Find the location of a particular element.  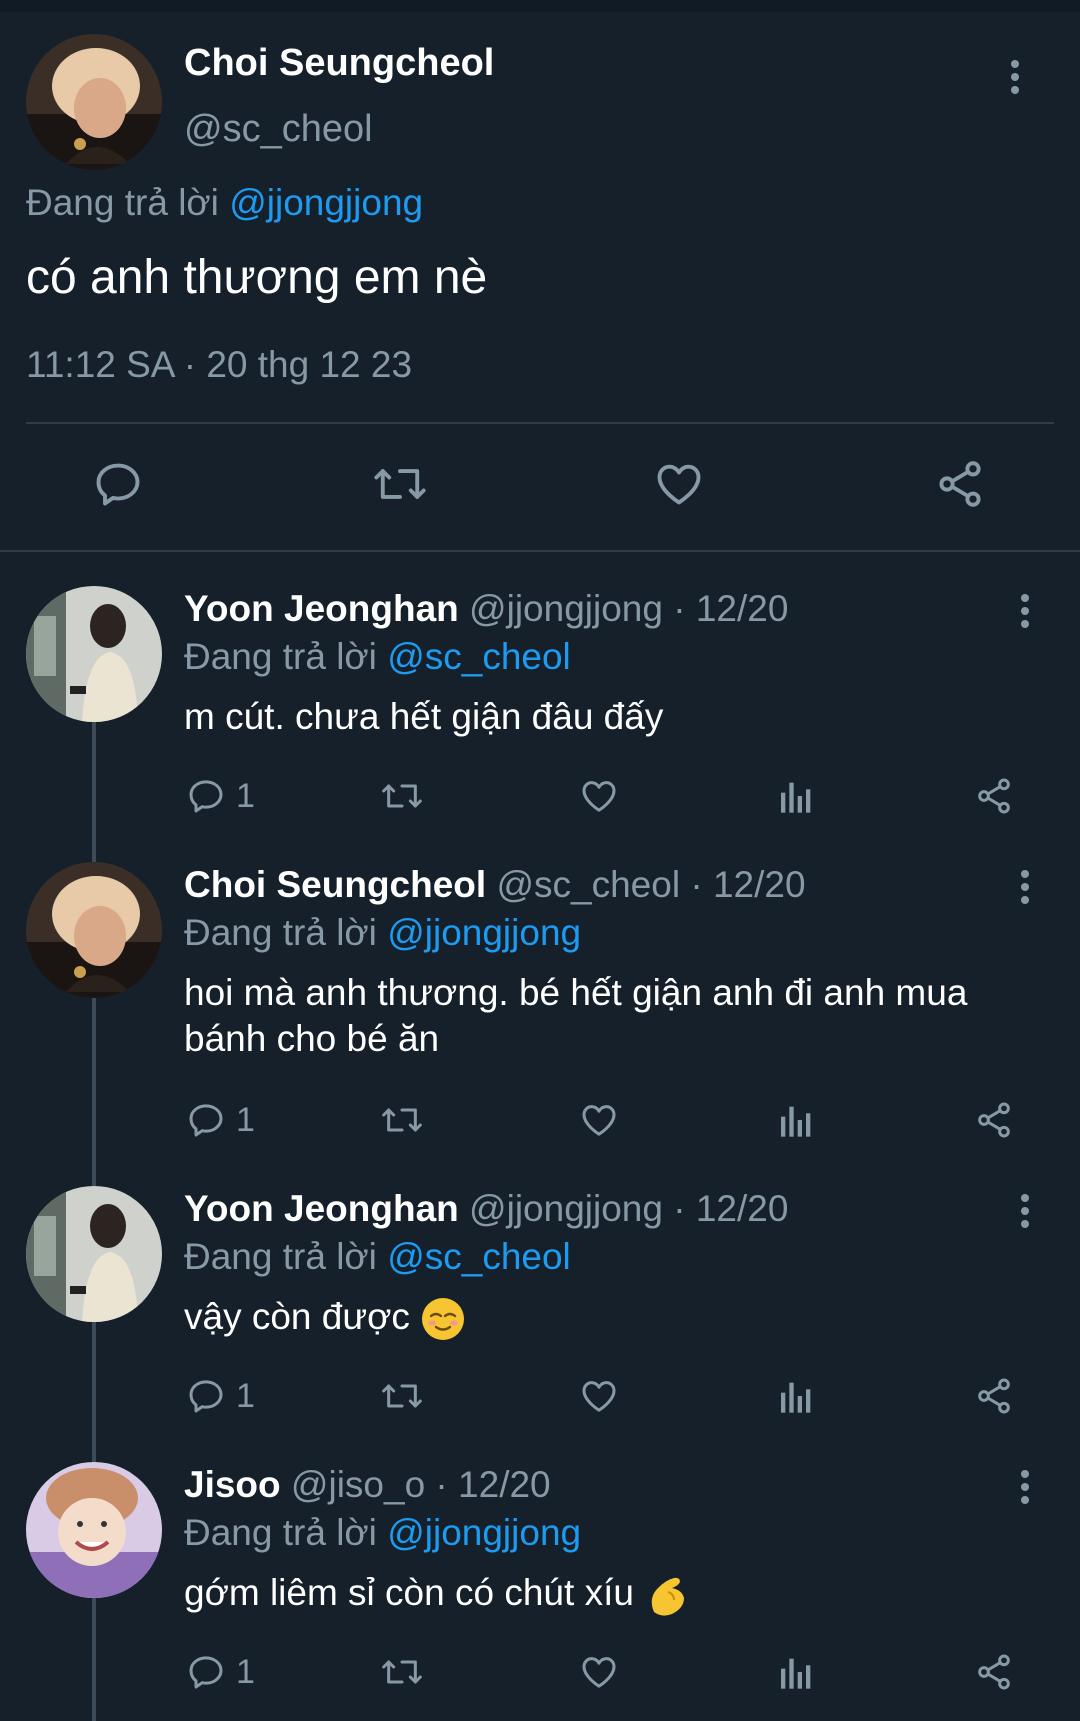

handle-and-date: @sc_cheol · 12/20 is located at coordinates (651, 884).